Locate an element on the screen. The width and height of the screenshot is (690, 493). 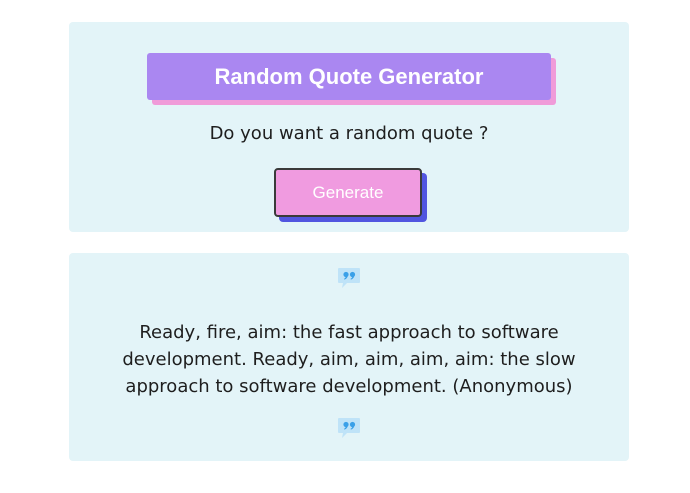
title-banner: Random Quote Generator is located at coordinates (351, 79).